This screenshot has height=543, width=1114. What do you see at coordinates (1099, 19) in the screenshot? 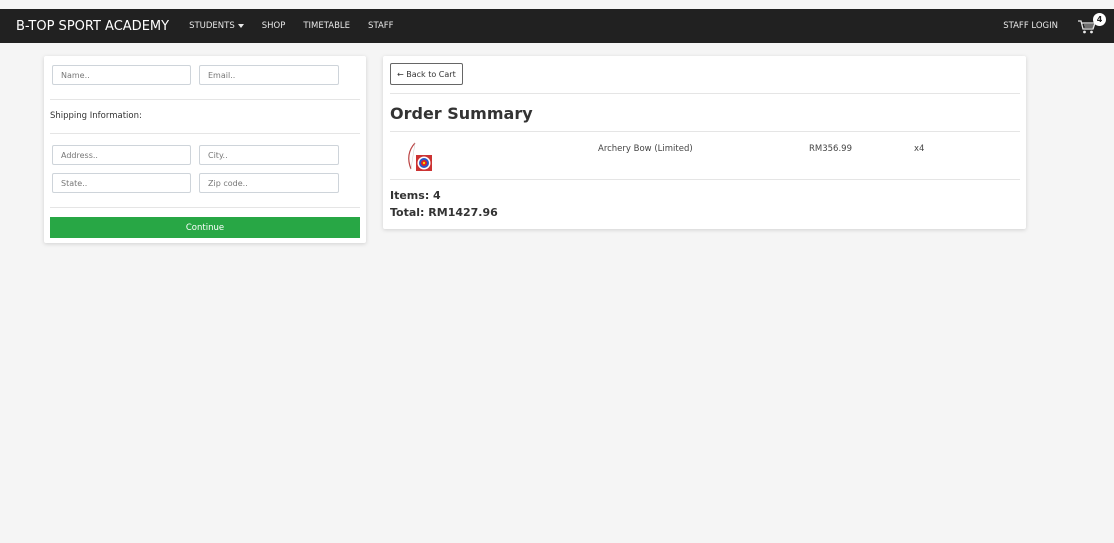
I see `cart-count-badge: 4` at bounding box center [1099, 19].